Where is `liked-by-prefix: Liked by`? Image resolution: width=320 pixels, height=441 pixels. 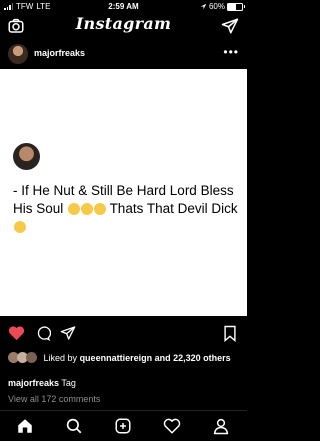
liked-by-prefix: Liked by is located at coordinates (60, 358).